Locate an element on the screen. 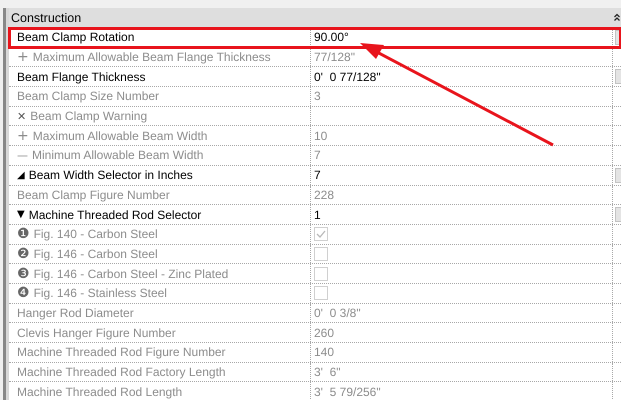  property-row: Machine Threaded Rod Length 3' 5 79/256" is located at coordinates (315, 391).